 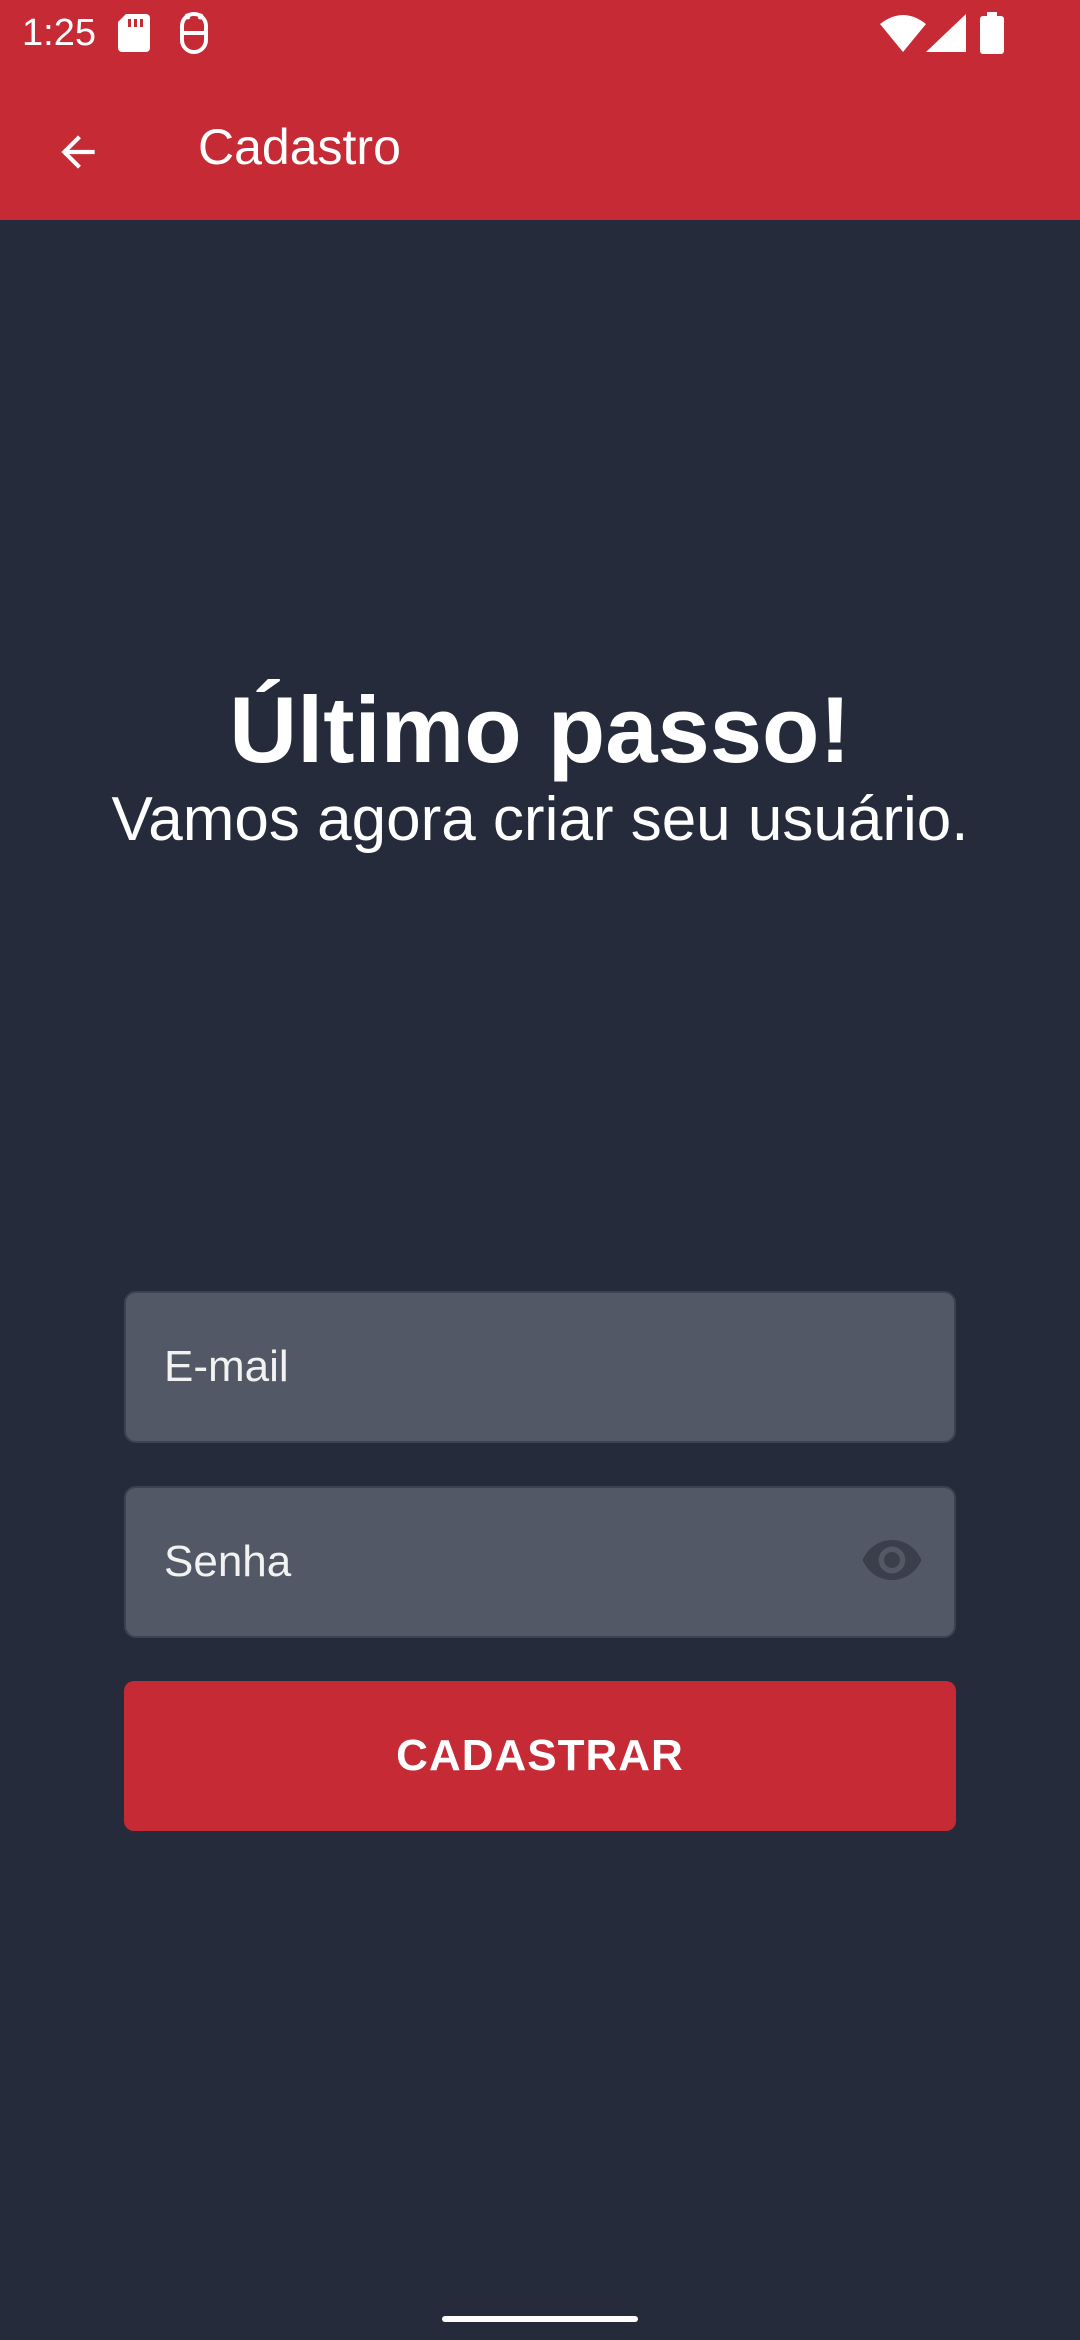 What do you see at coordinates (540, 1756) in the screenshot?
I see `register-button: CADASTRAR` at bounding box center [540, 1756].